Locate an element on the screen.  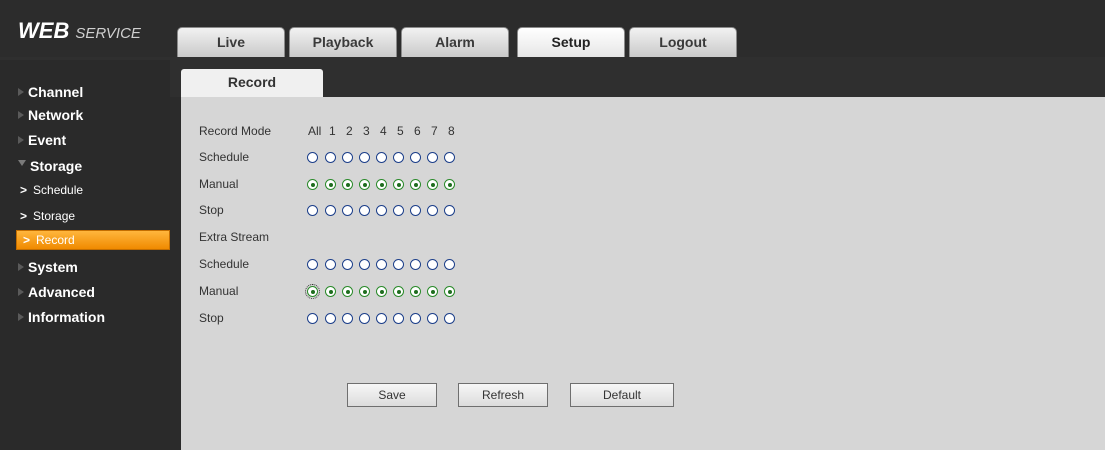
radio-extra-manual-ch2 is located at coordinates (347, 291).